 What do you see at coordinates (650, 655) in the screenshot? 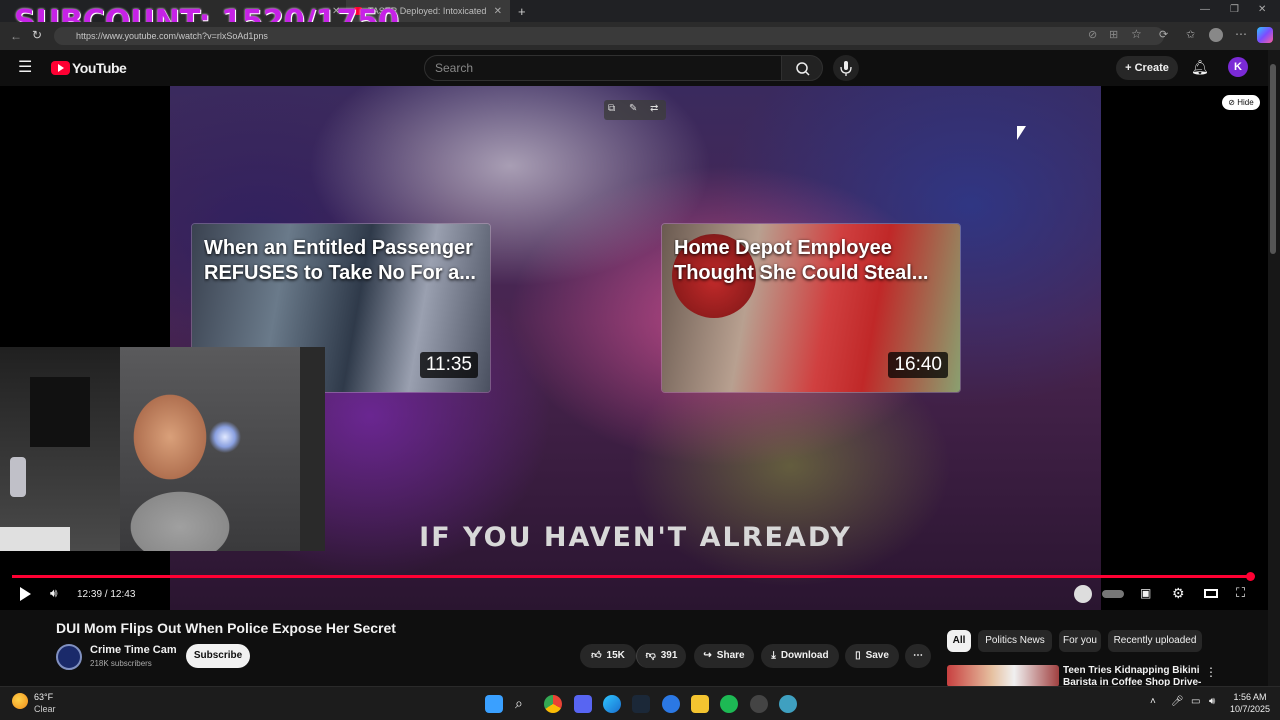
I see `thumbs-down-icon: 👎︎` at bounding box center [650, 655].